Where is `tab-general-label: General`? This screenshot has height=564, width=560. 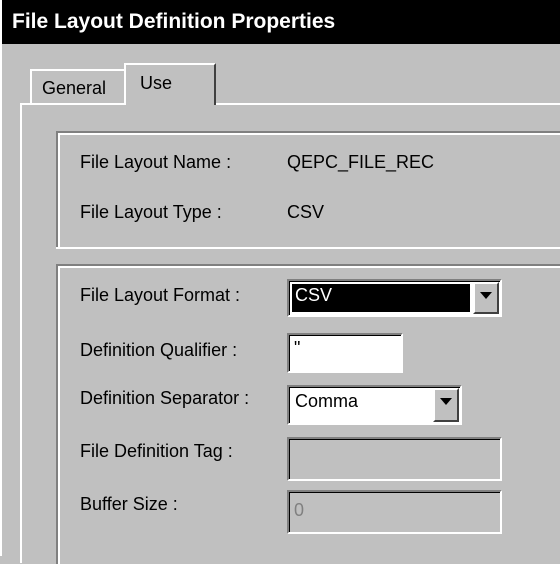 tab-general-label: General is located at coordinates (74, 88).